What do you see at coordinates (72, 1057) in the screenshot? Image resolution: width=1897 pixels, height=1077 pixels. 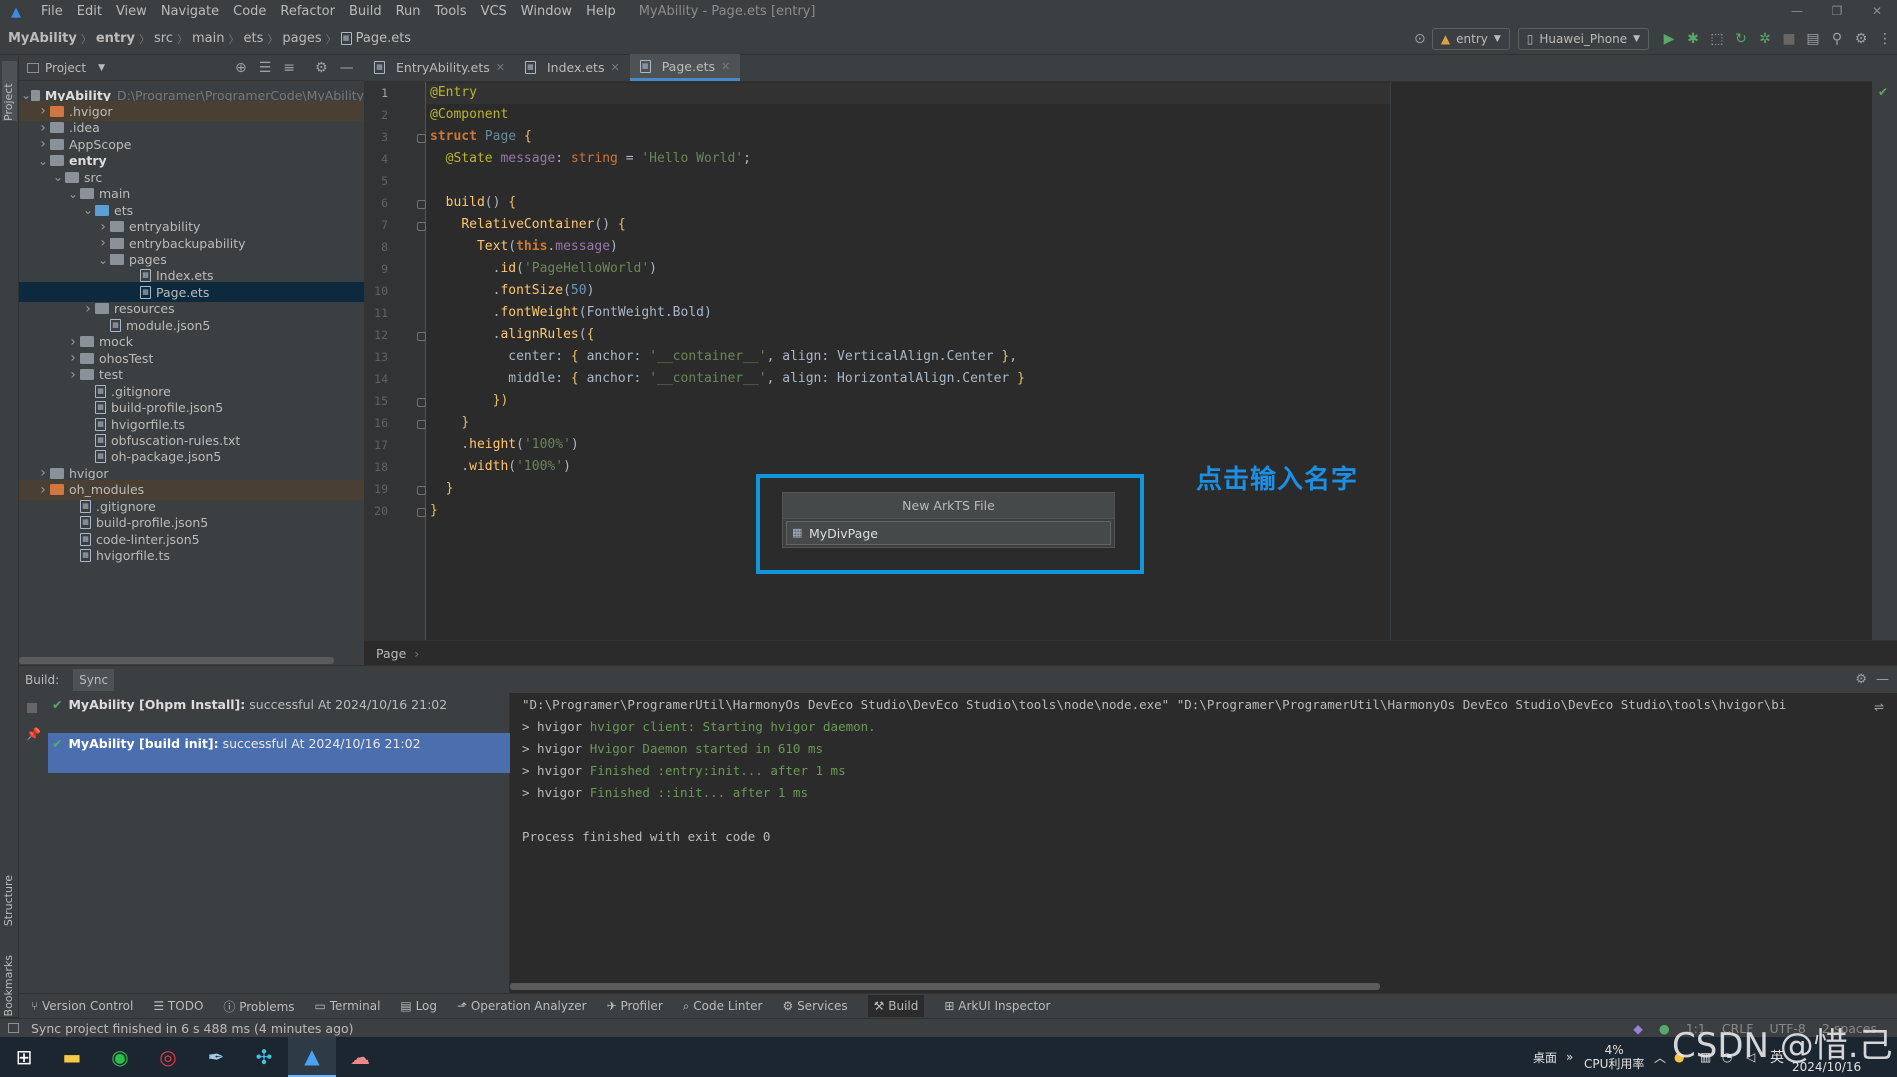 I see `file-explorer-icon: ▬` at bounding box center [72, 1057].